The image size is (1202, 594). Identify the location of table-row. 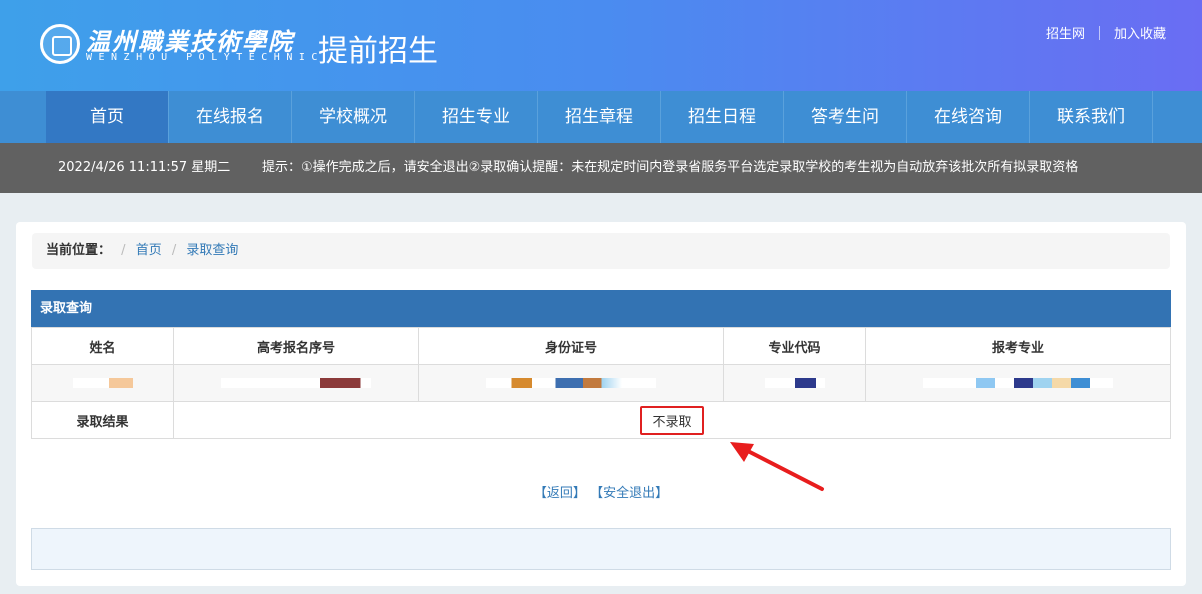
(601, 383).